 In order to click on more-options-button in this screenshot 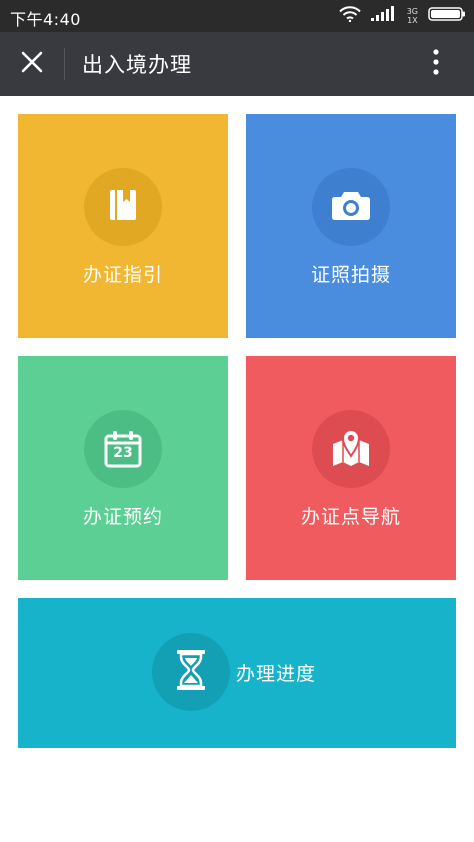, I will do `click(436, 64)`.